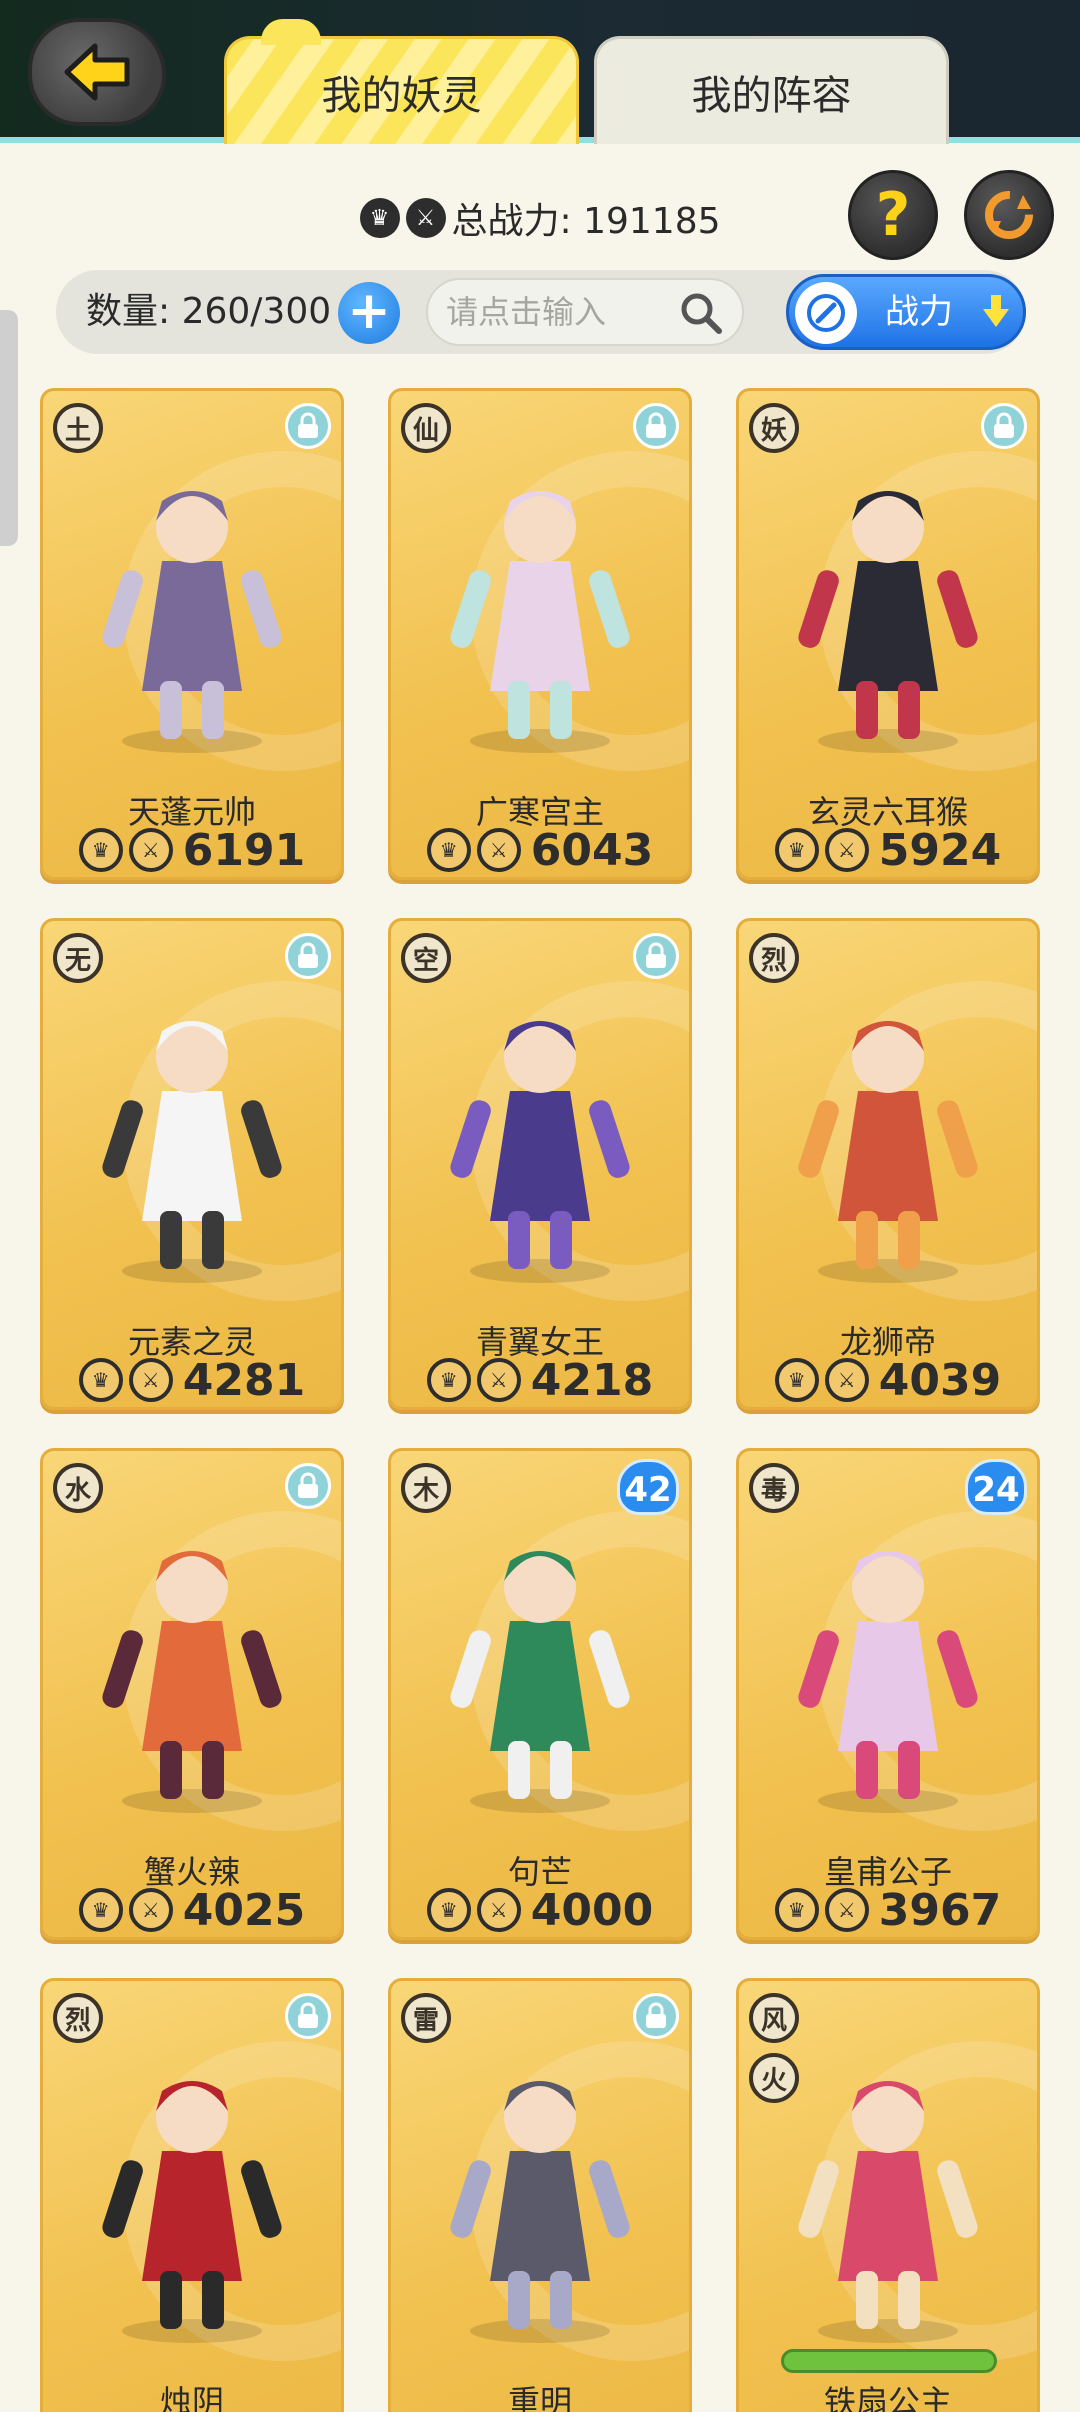  I want to click on spirit-card: 烈龙狮帝 ♛ ⚔ 4039, so click(888, 1164).